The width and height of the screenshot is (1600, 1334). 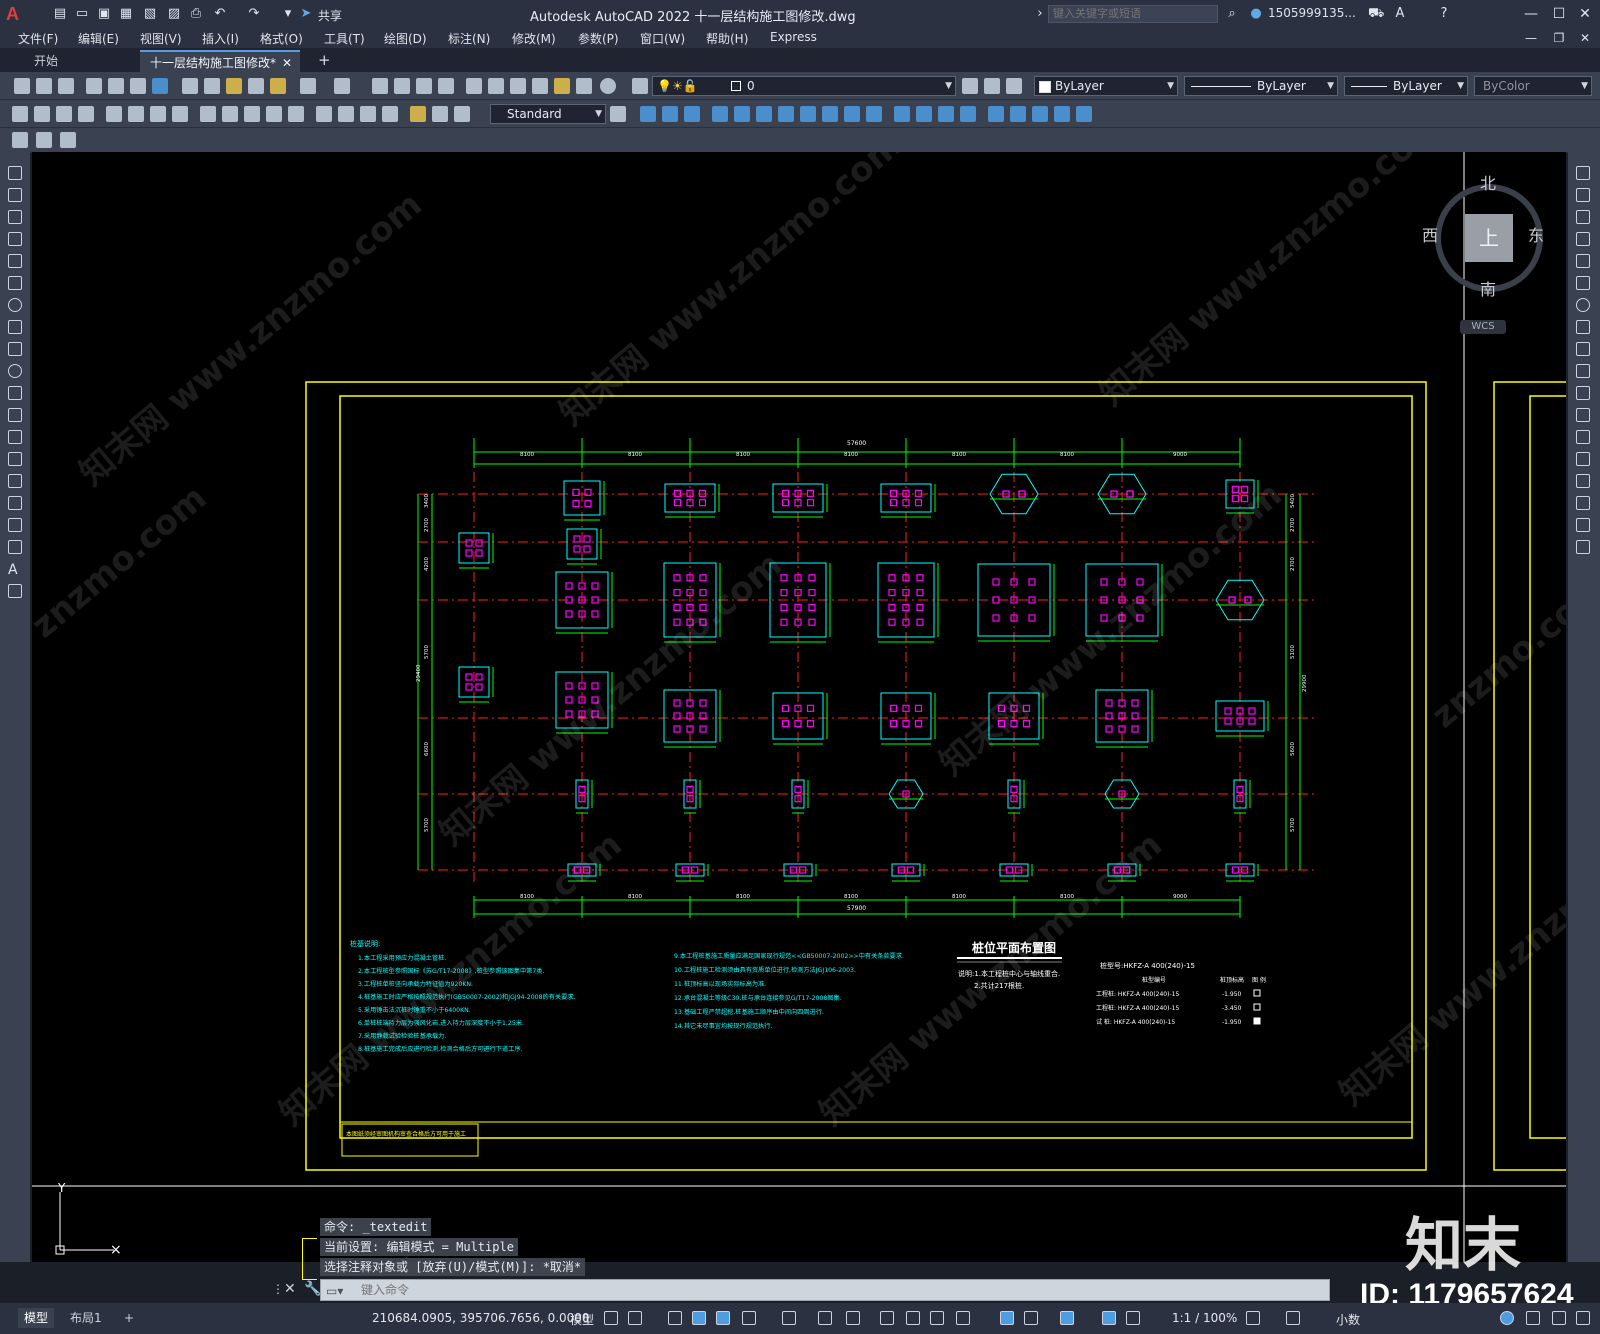 What do you see at coordinates (1376, 14) in the screenshot?
I see `cart-icon: ⛟` at bounding box center [1376, 14].